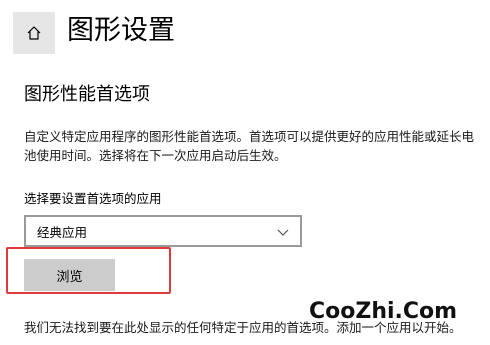 Image resolution: width=490 pixels, height=345 pixels. I want to click on app-type-selected-value: 经典应用, so click(62, 232).